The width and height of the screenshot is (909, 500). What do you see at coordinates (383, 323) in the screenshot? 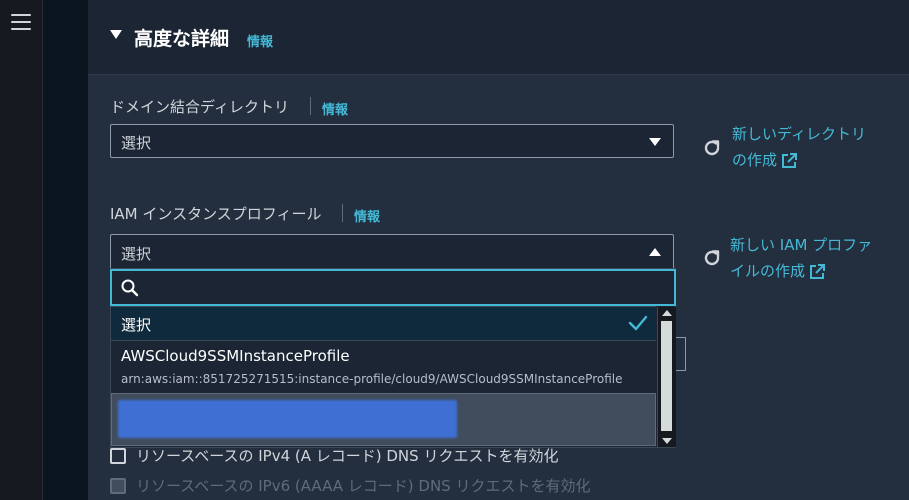
I see `dropdown-option-select: 選択` at bounding box center [383, 323].